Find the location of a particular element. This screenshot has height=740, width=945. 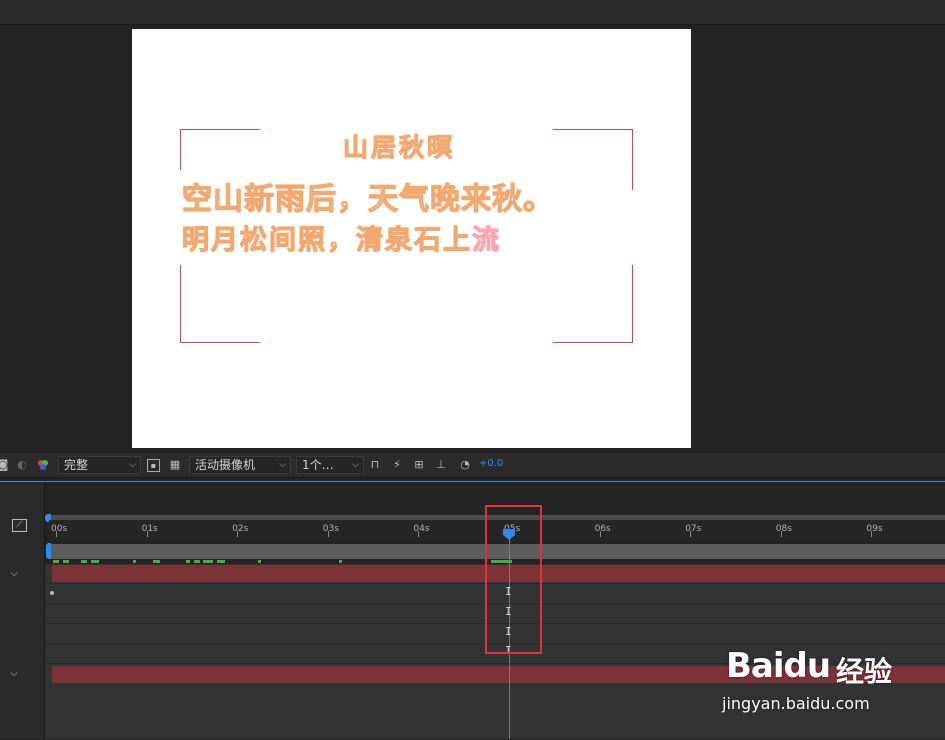

poem-glow-char: 流 is located at coordinates (485, 240).